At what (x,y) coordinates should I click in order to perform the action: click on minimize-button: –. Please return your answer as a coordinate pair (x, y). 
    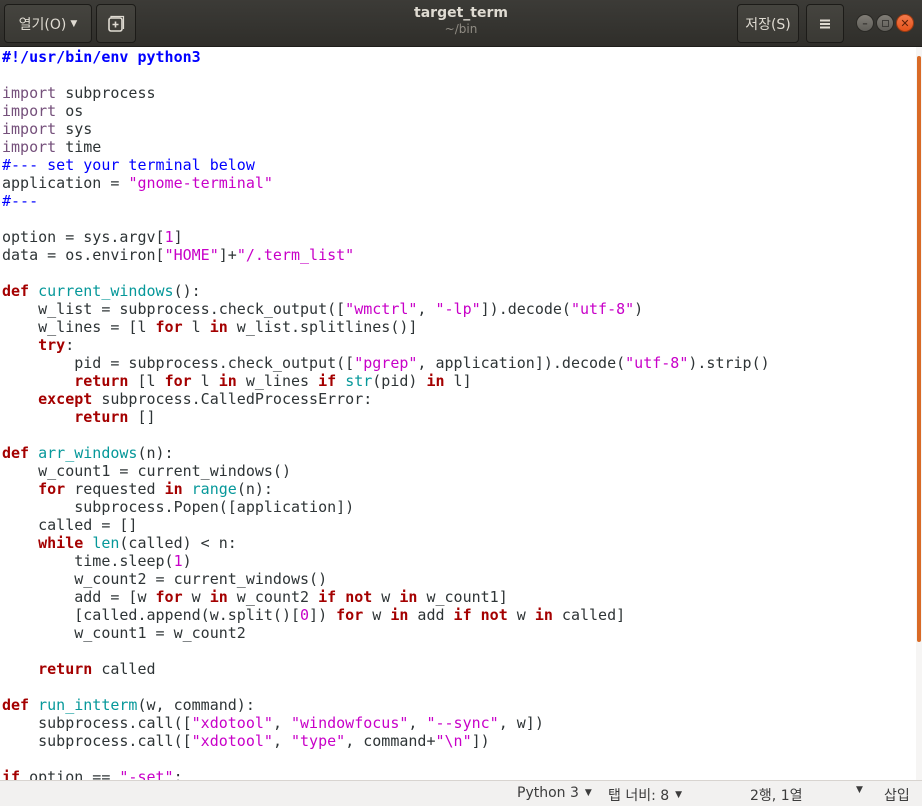
    Looking at the image, I should click on (865, 23).